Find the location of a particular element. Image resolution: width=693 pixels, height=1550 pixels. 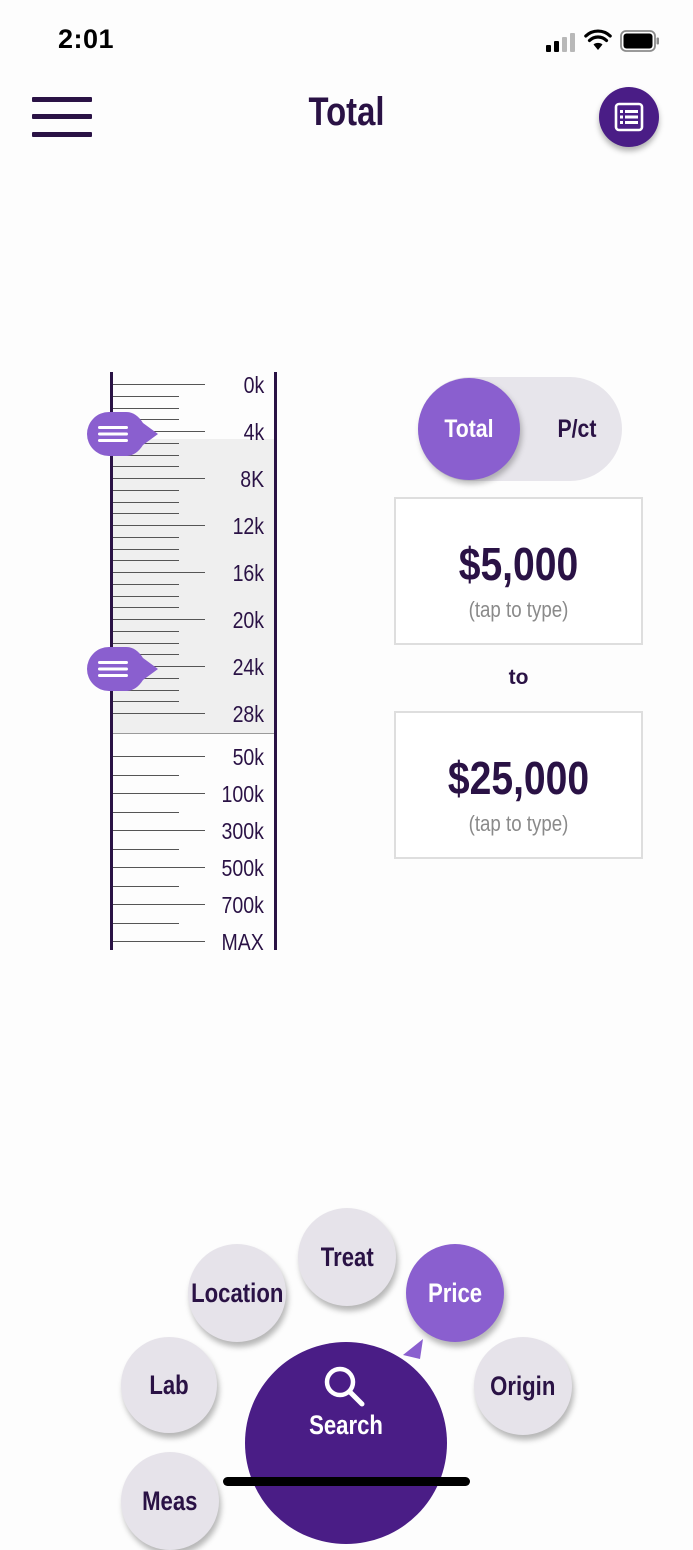

scale-label: 28k is located at coordinates (248, 714).